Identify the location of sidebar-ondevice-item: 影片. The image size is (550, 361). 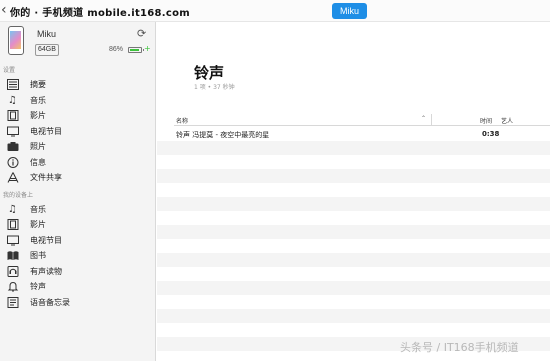
(77, 225).